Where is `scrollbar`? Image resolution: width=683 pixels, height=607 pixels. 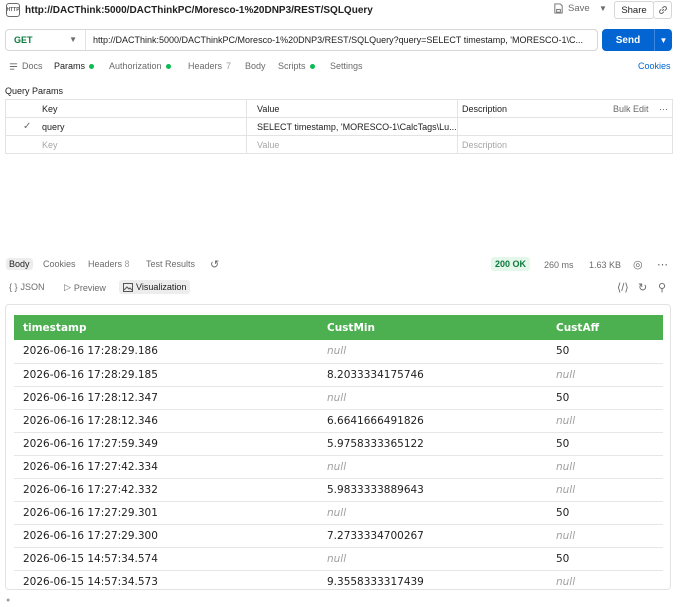 scrollbar is located at coordinates (670, 342).